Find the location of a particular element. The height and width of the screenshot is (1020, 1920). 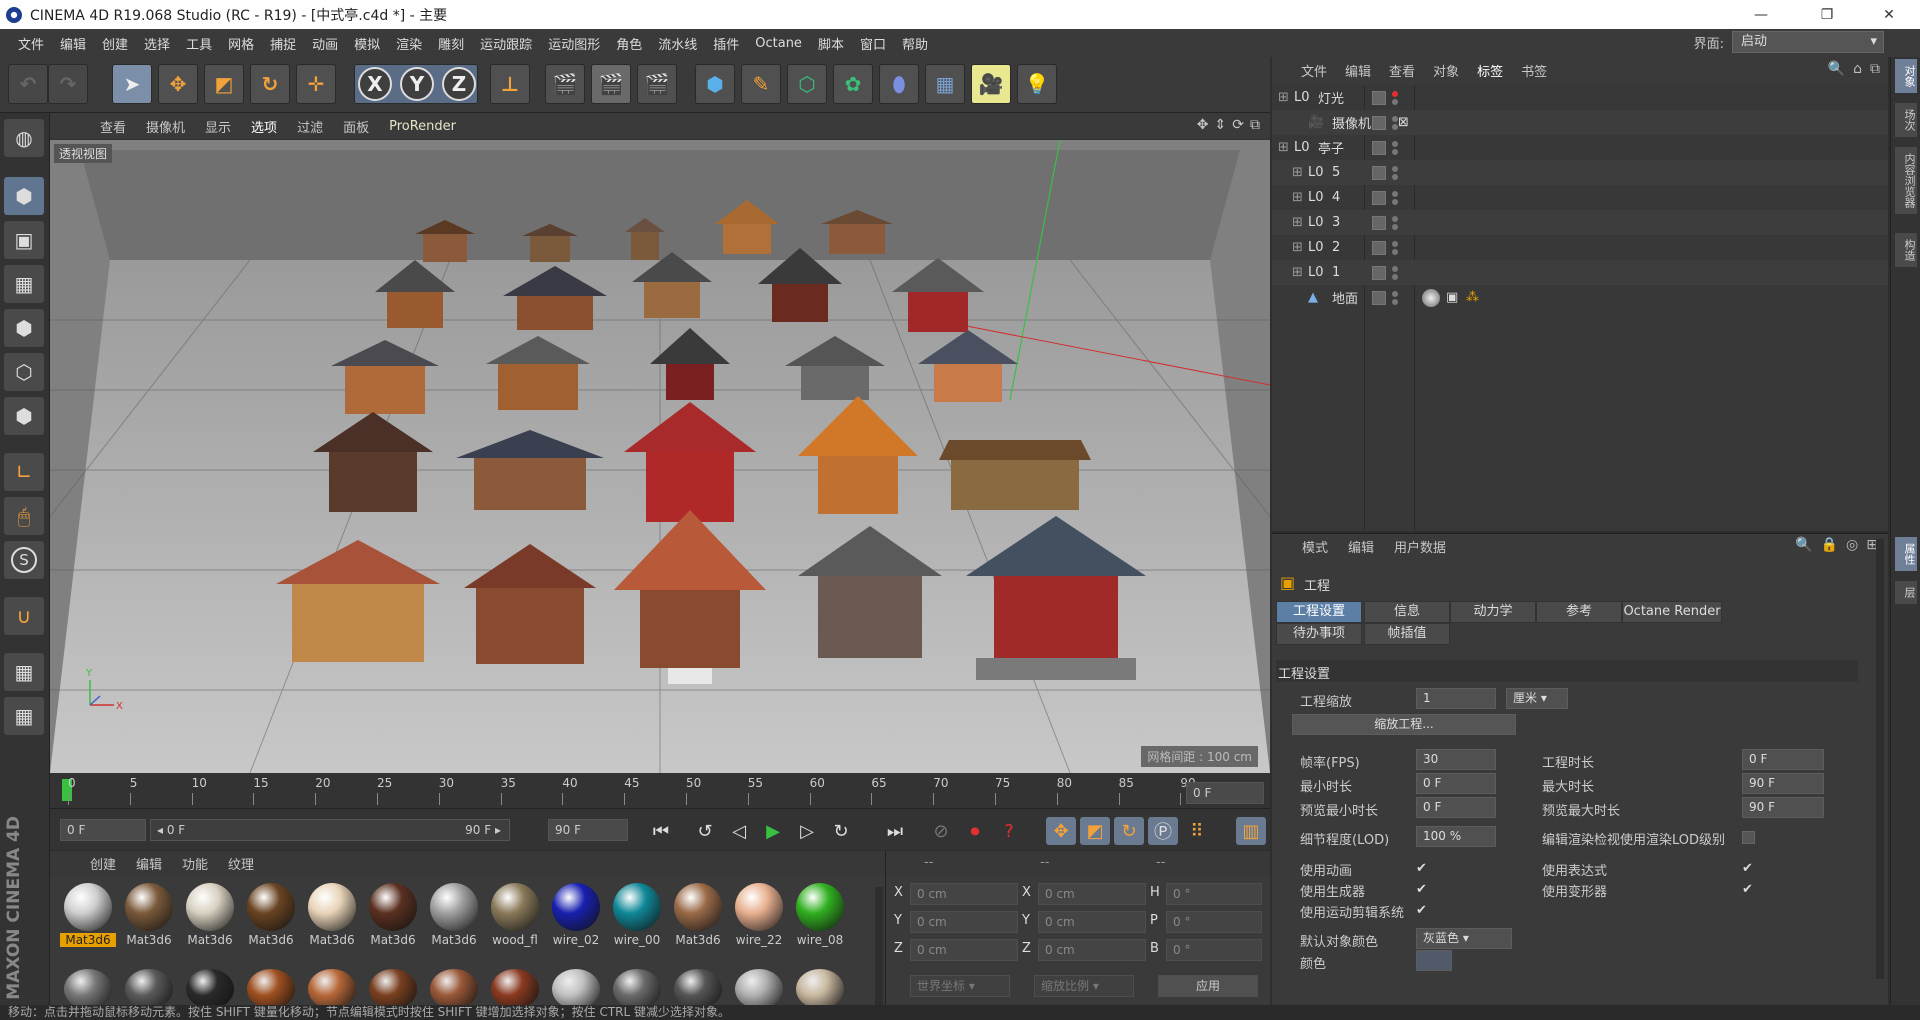

object-row: ⊞ L0 4 is located at coordinates (1580, 197).